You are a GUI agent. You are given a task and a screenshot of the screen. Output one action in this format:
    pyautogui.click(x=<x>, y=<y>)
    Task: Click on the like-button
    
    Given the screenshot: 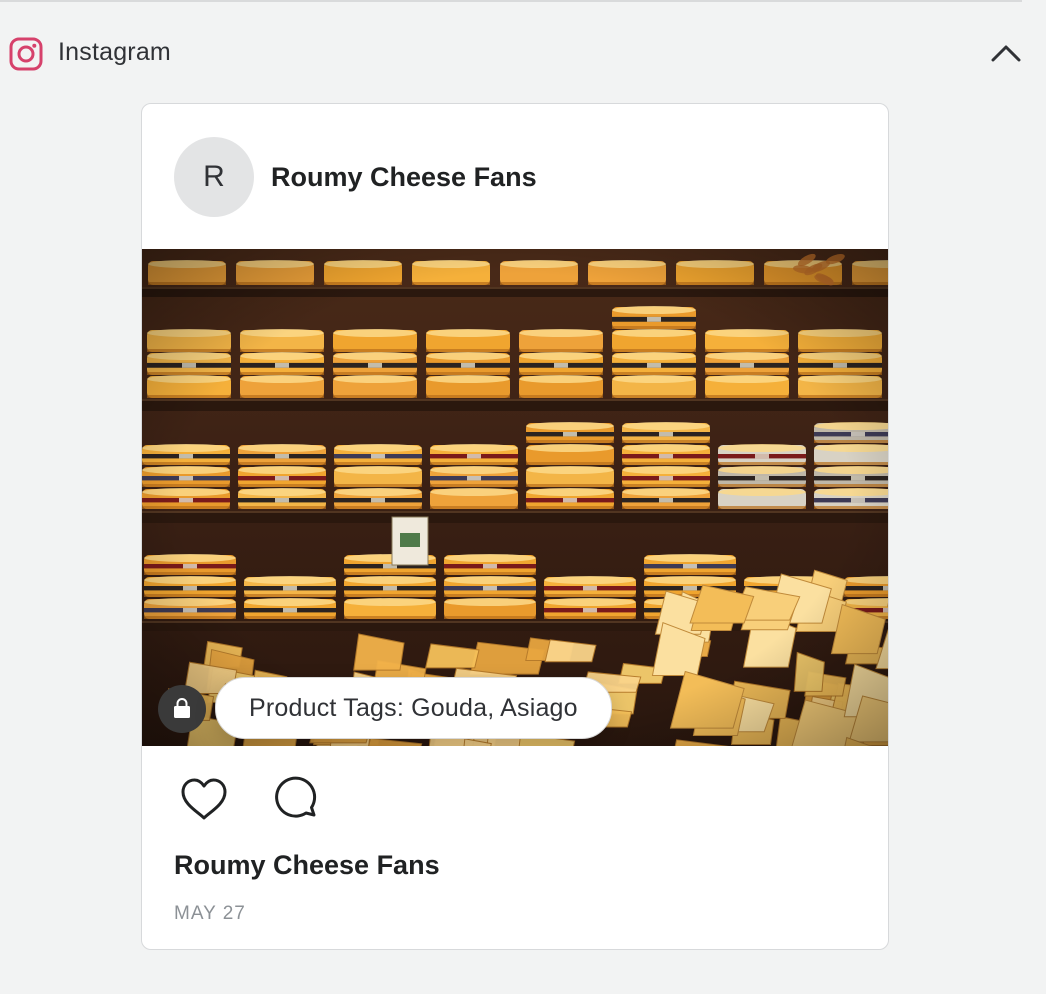 What is the action you would take?
    pyautogui.click(x=204, y=800)
    